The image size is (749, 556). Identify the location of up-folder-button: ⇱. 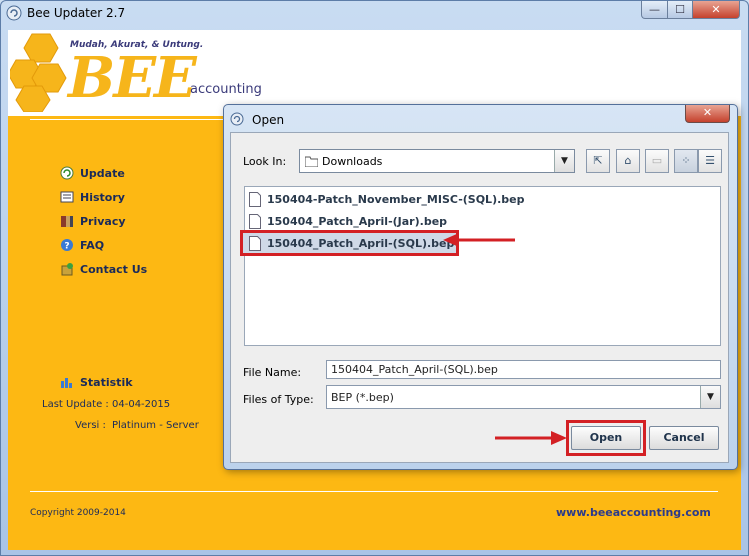
(598, 161).